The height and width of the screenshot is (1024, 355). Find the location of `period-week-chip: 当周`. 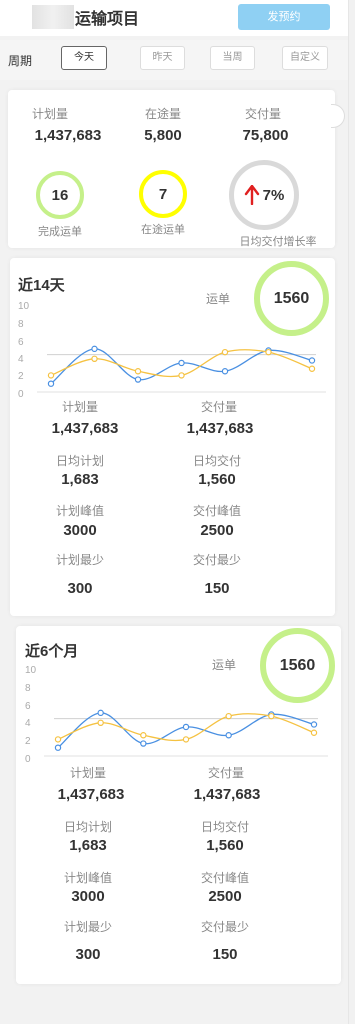

period-week-chip: 当周 is located at coordinates (232, 58).